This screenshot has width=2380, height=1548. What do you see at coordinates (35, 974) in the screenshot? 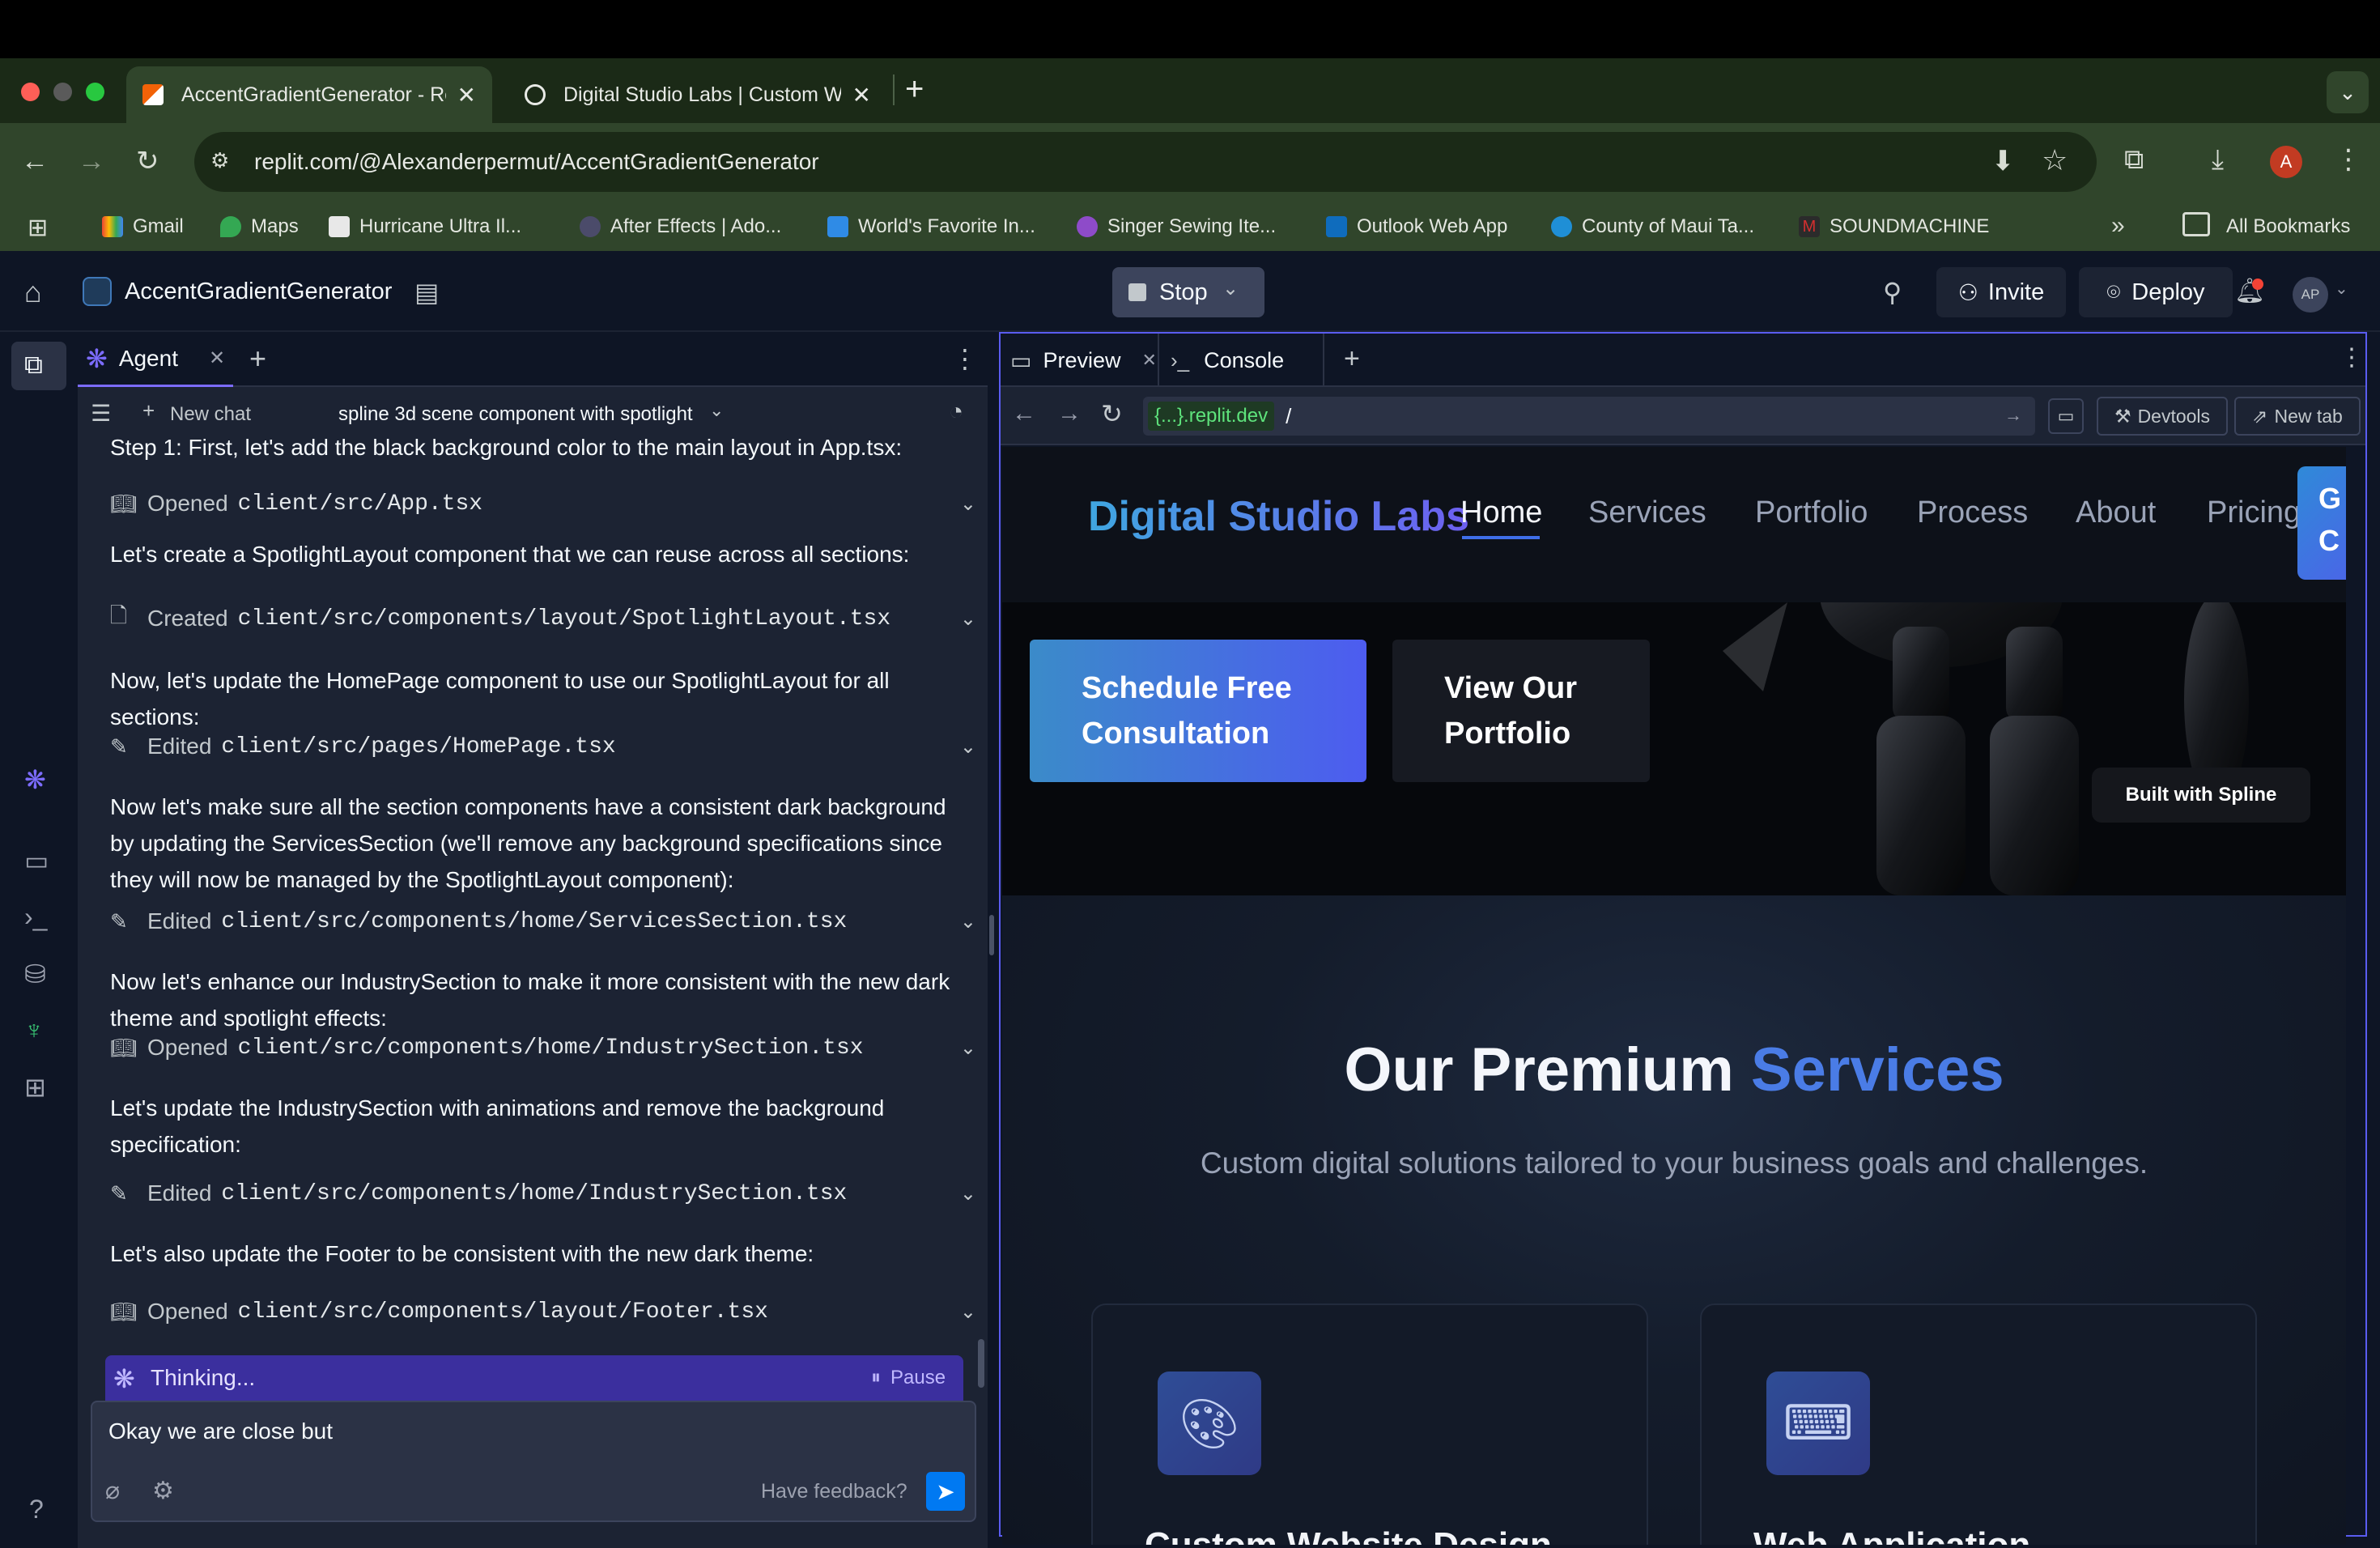
I see `database-icon: ⛁` at bounding box center [35, 974].